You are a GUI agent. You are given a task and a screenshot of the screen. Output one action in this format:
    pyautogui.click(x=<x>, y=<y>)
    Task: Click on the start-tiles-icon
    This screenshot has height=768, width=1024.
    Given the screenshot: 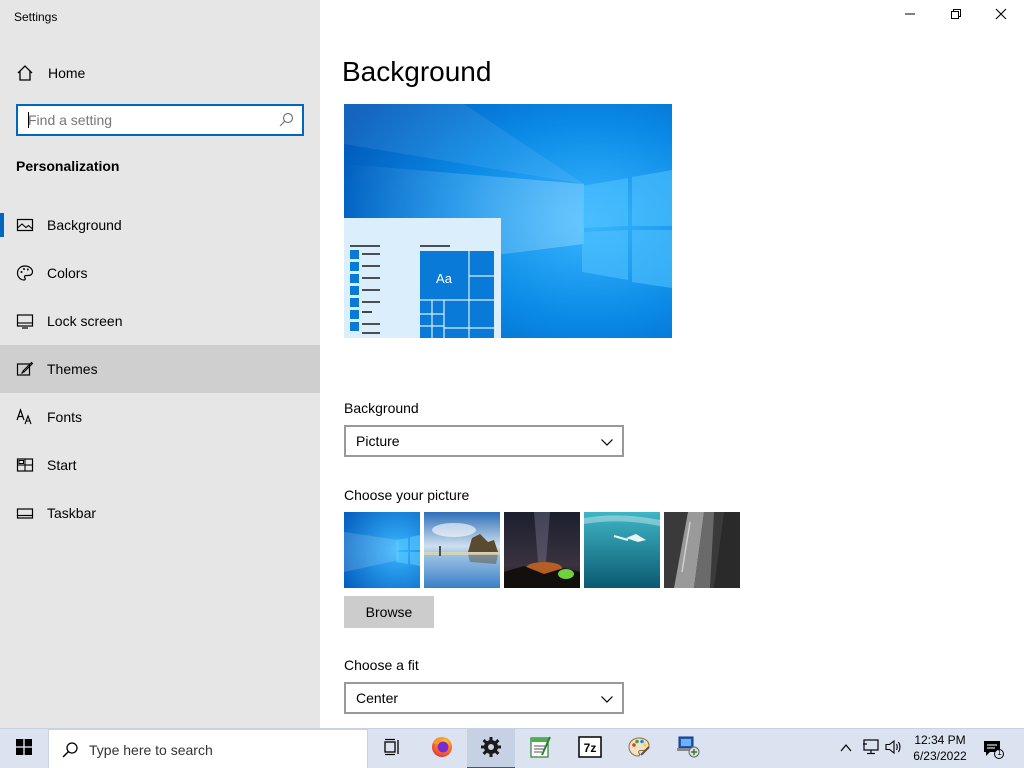 What is the action you would take?
    pyautogui.click(x=25, y=465)
    